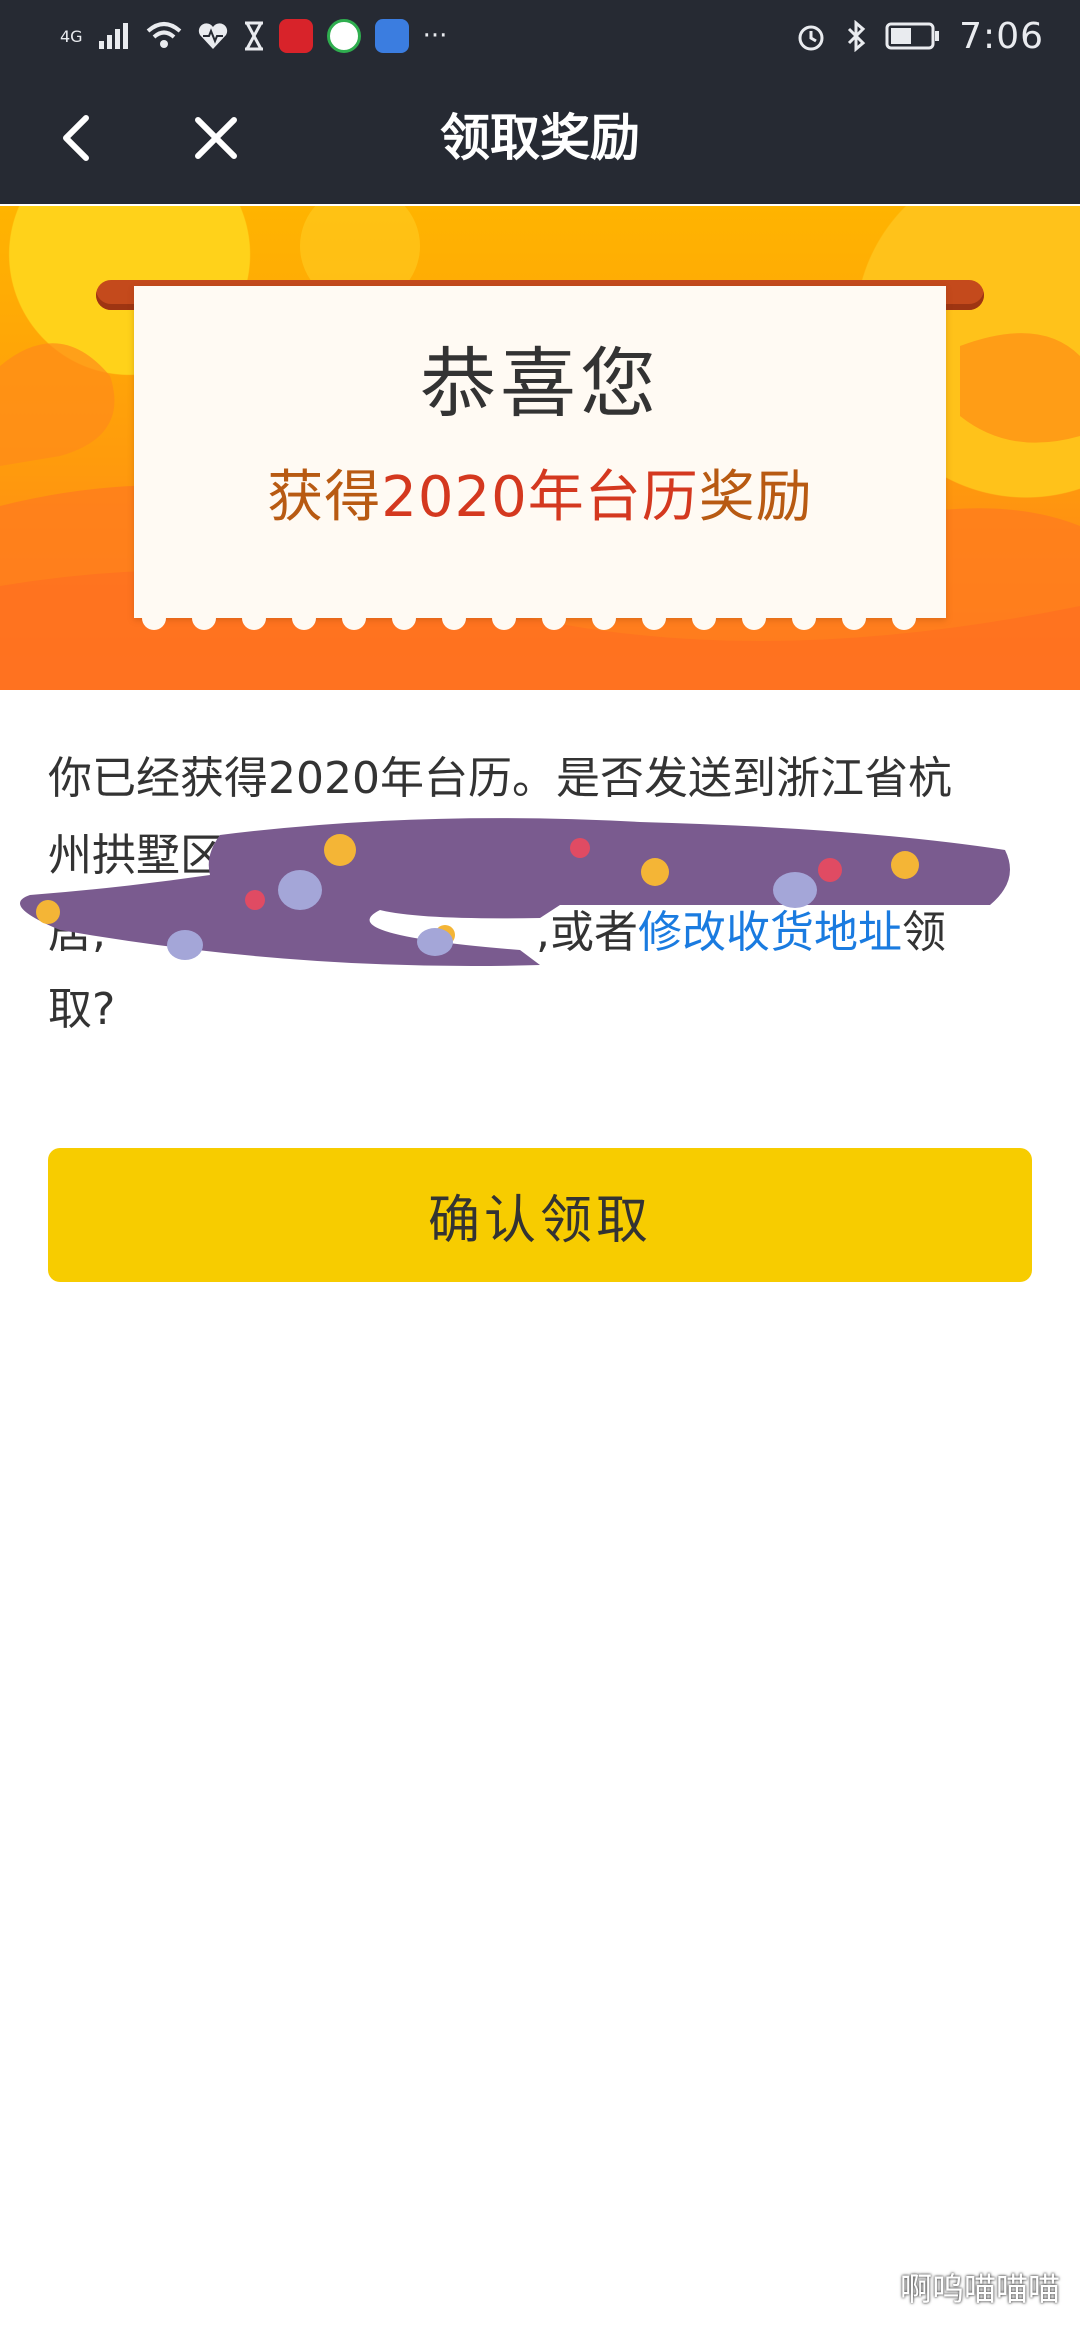 The height and width of the screenshot is (2340, 1080). I want to click on redaction-overlay, so click(515, 892).